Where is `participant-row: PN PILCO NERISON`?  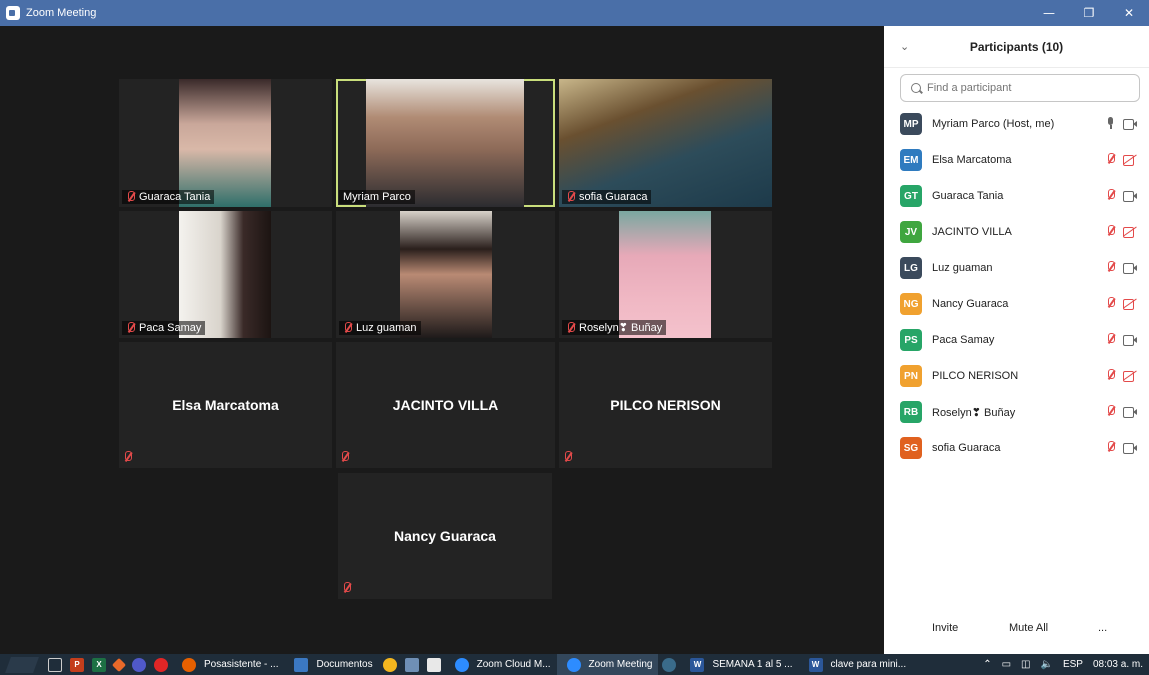 participant-row: PN PILCO NERISON is located at coordinates (1016, 376).